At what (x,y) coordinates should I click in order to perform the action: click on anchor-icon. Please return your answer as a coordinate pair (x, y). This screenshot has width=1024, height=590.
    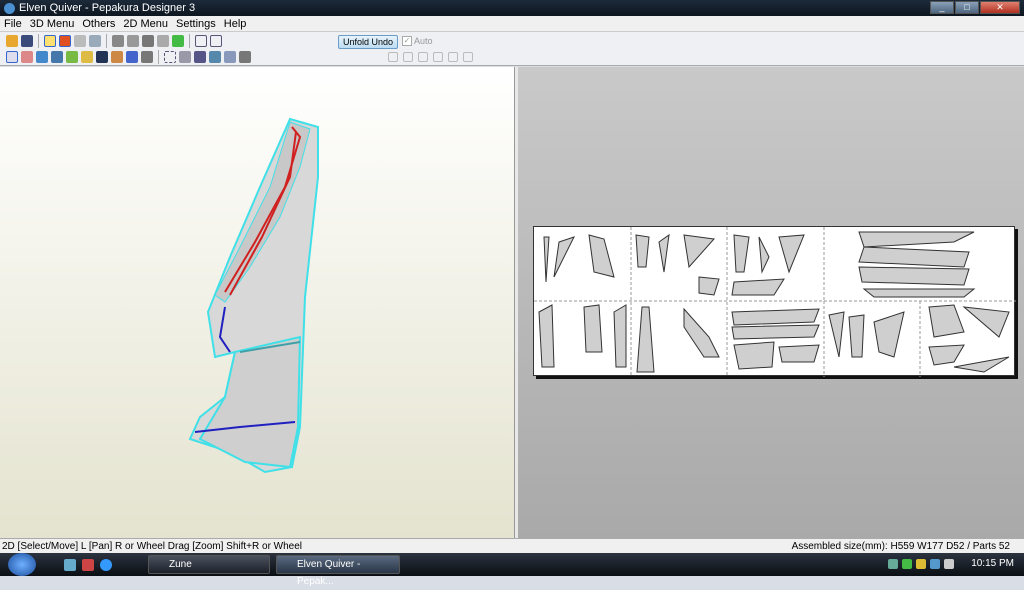
    Looking at the image, I should click on (148, 40).